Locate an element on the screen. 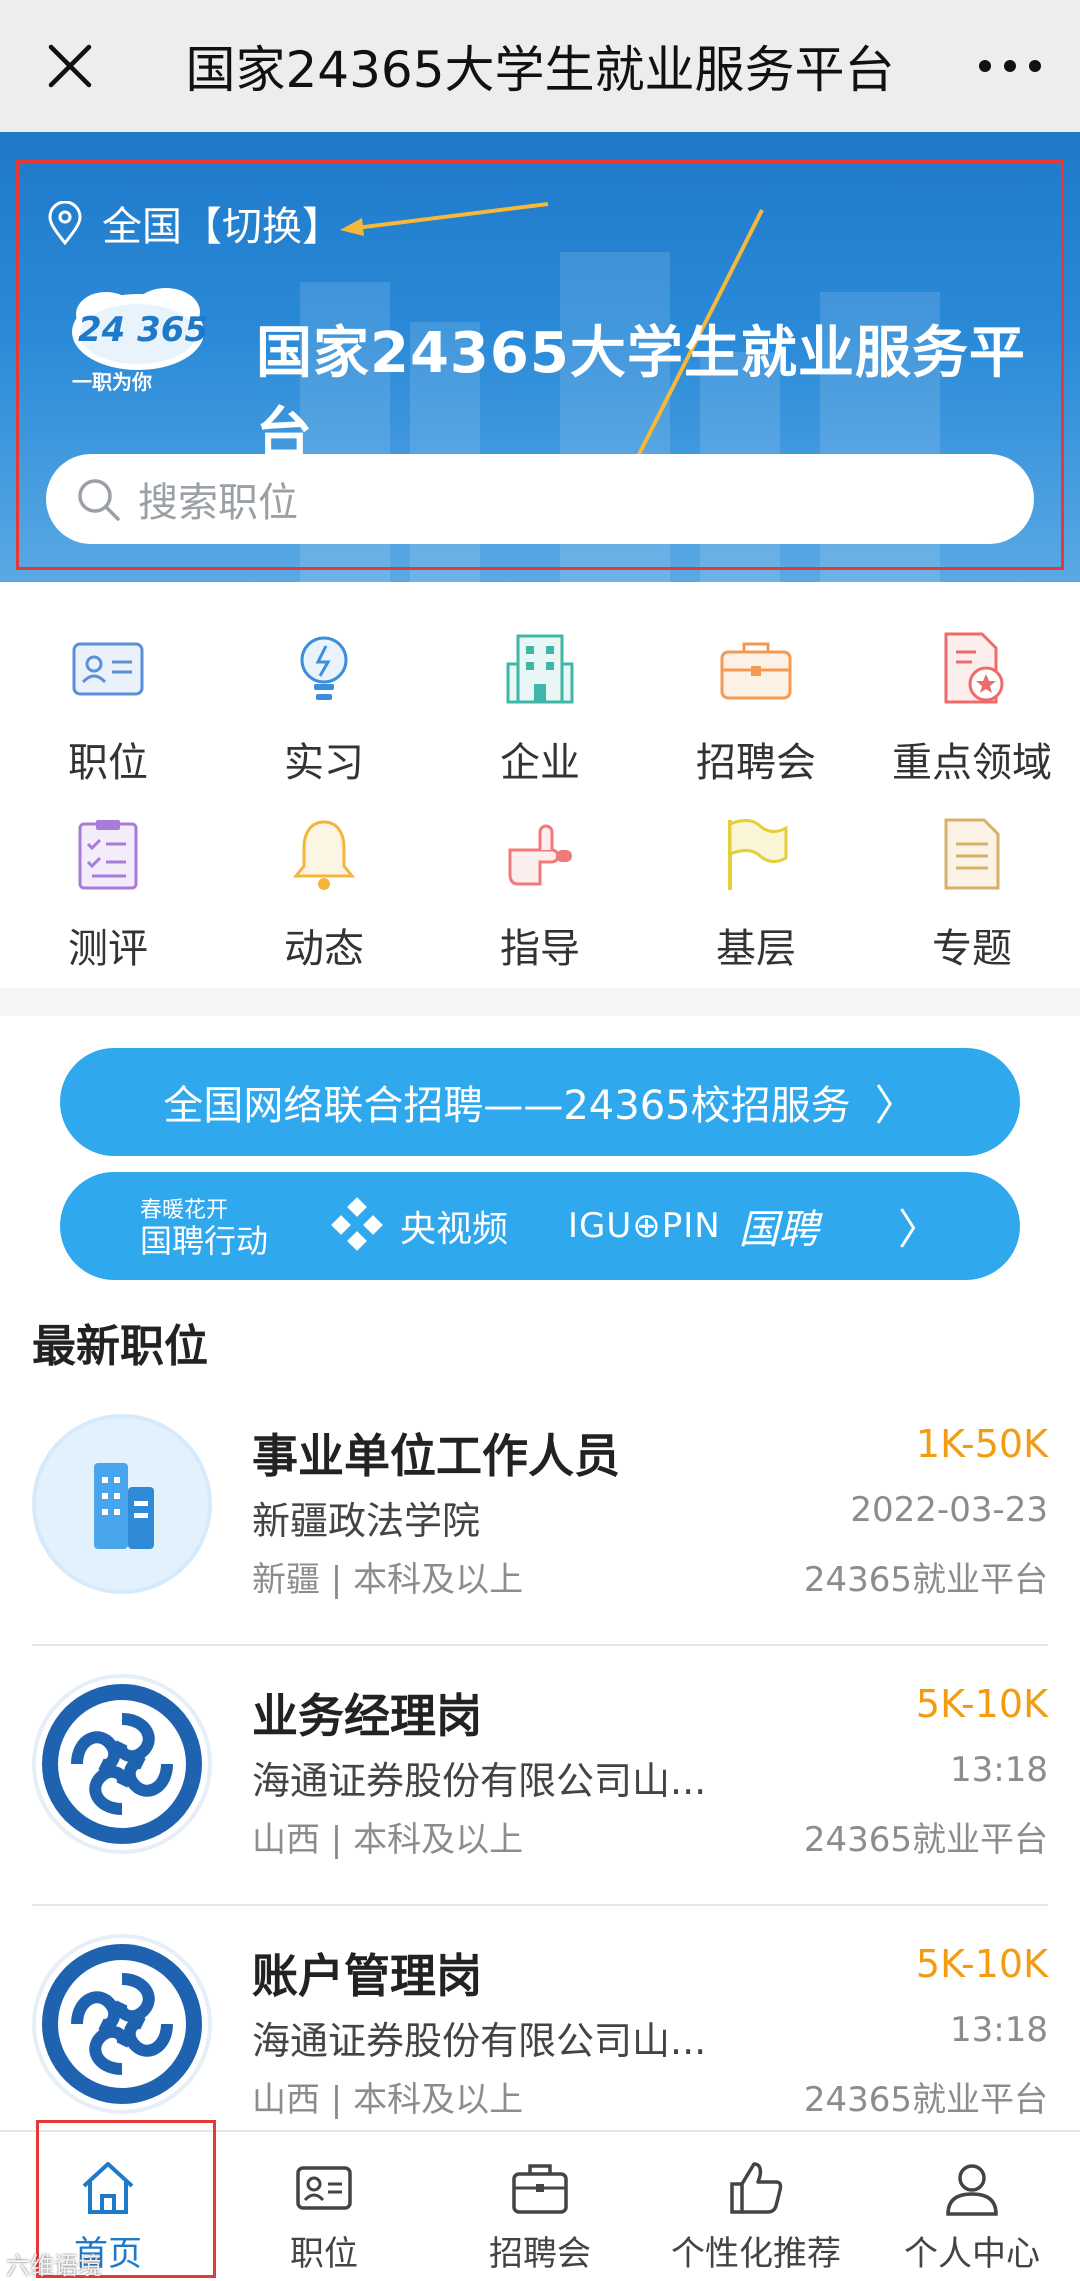 The image size is (1080, 2281). salary: 1K-50K is located at coordinates (981, 1444).